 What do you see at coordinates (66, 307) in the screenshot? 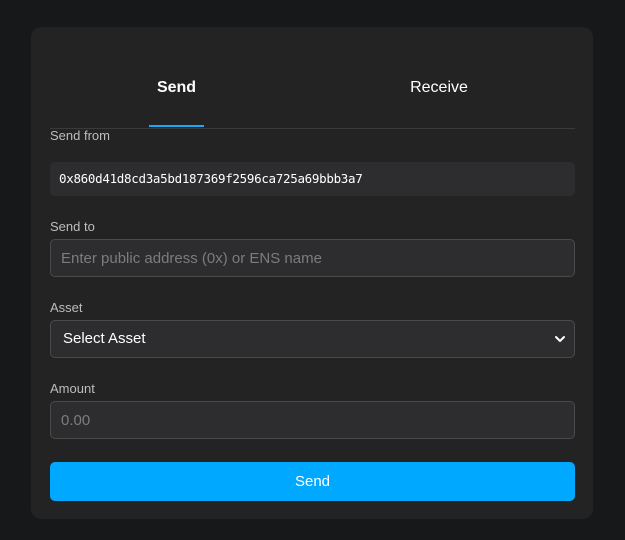
I see `asset-label: Asset` at bounding box center [66, 307].